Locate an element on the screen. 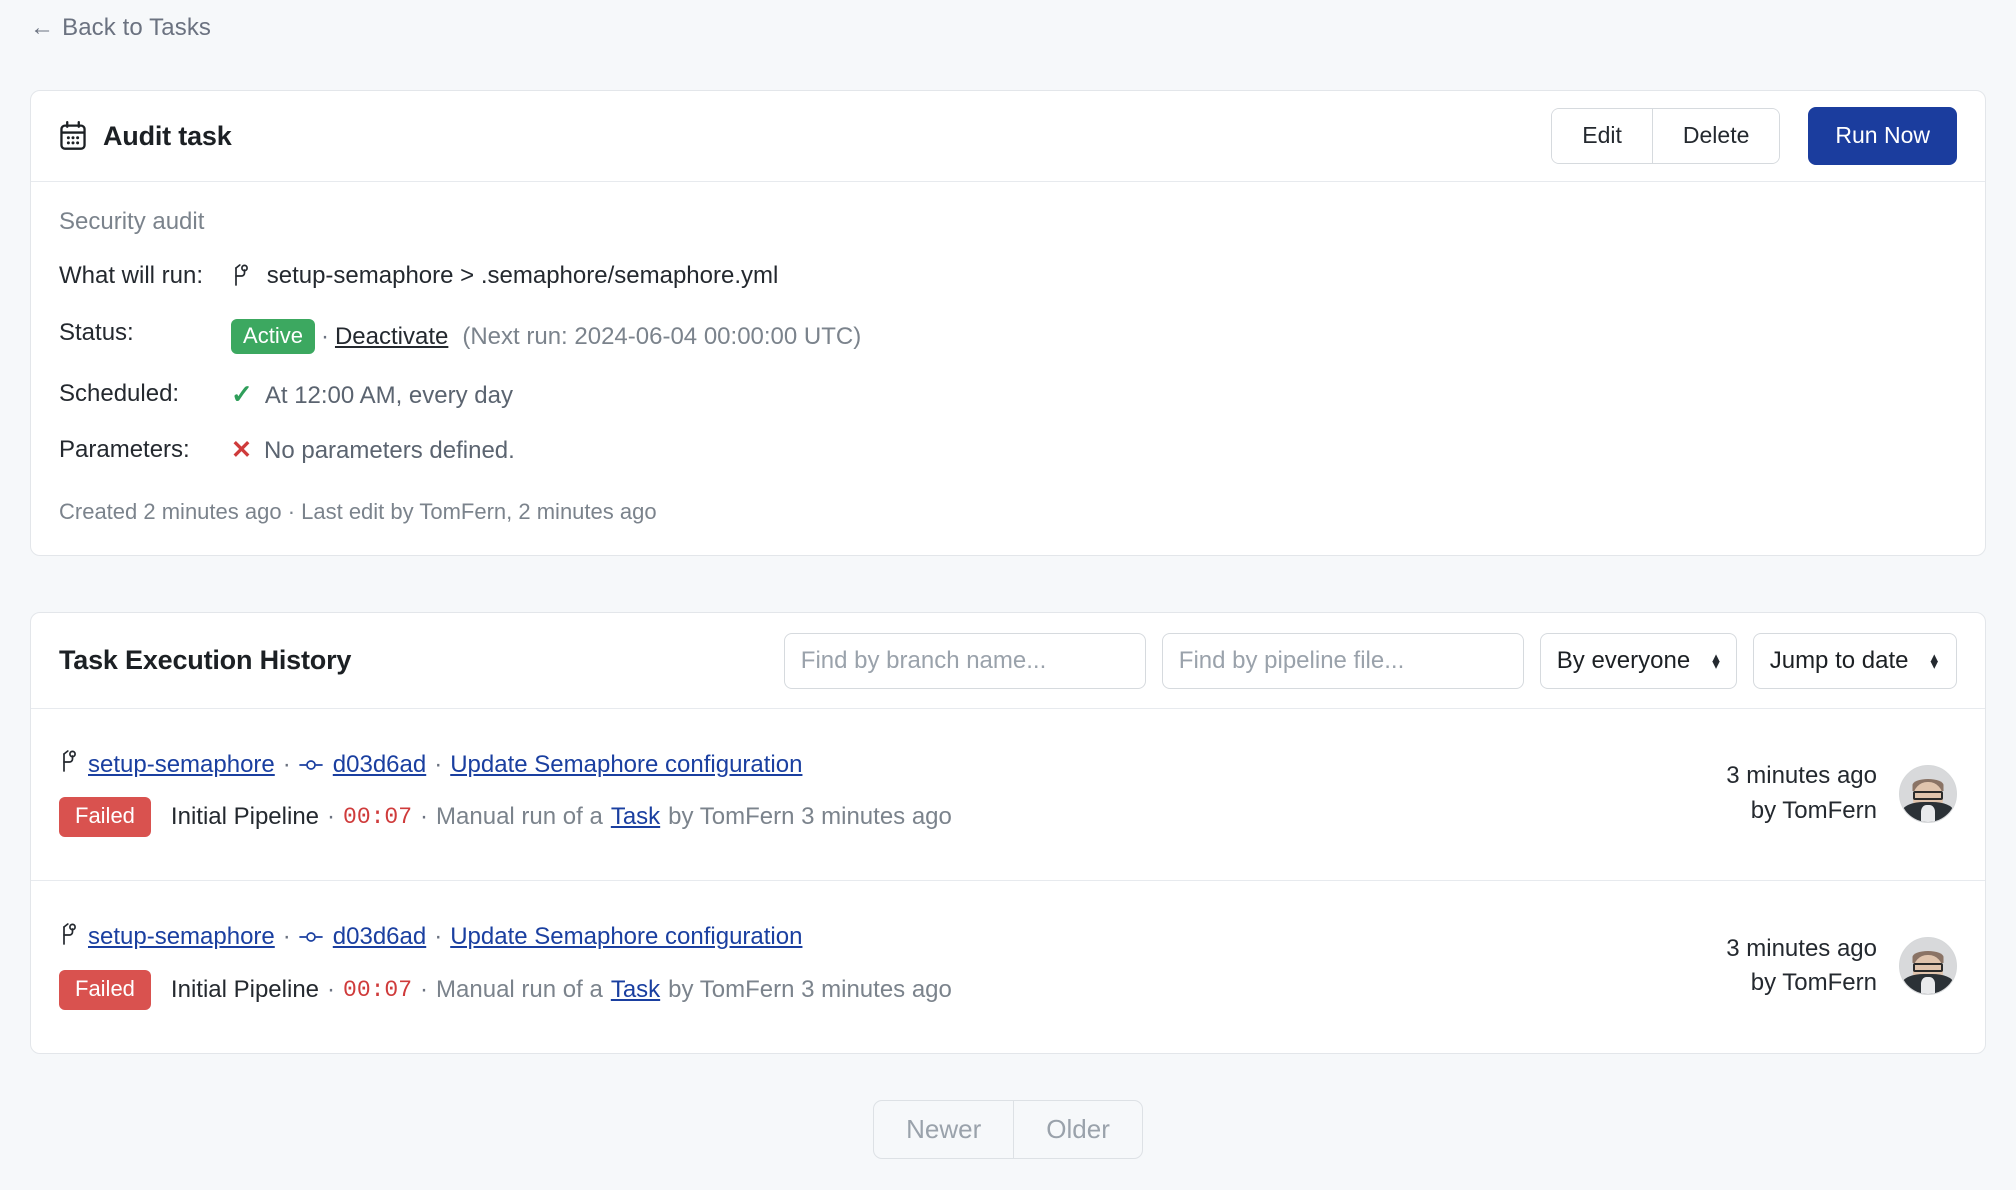 The width and height of the screenshot is (2016, 1190). status-label: Status: is located at coordinates (96, 332).